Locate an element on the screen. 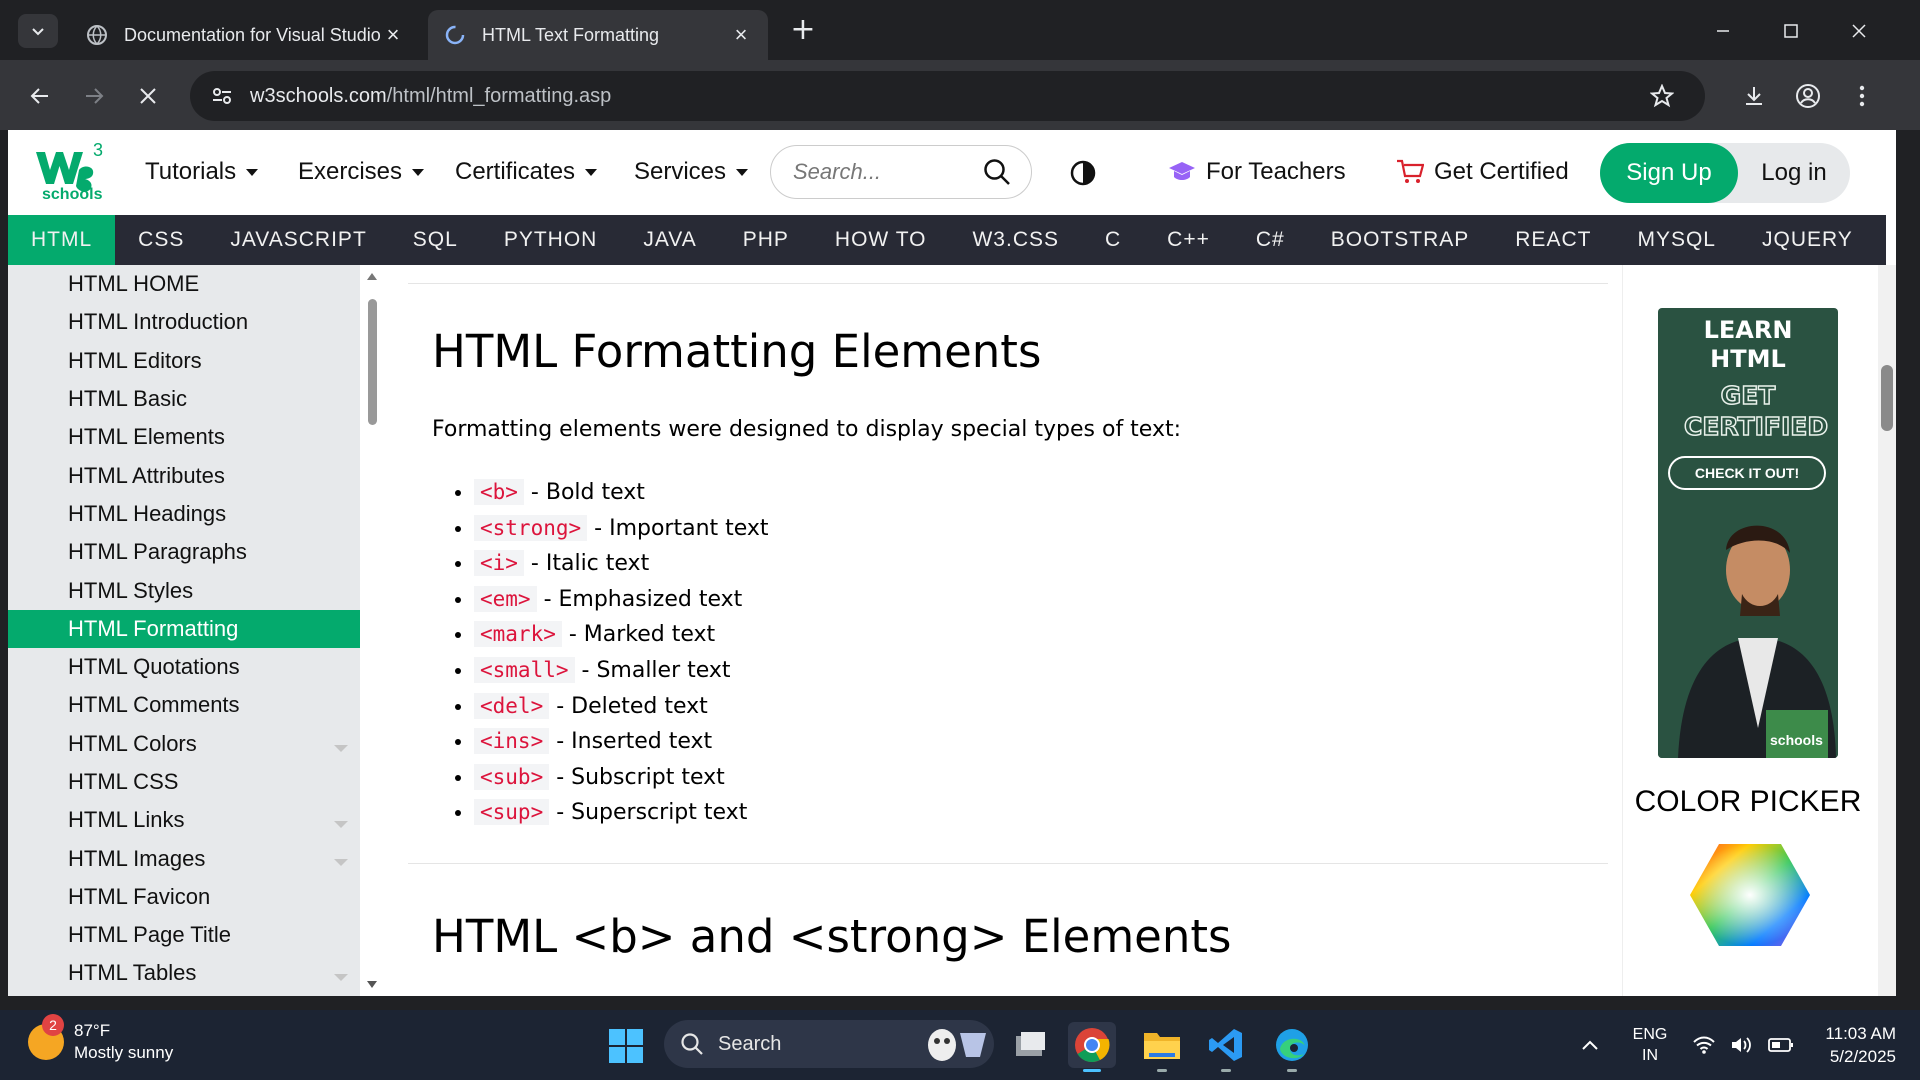  tab-html-formatting: HTML Text Formatting × is located at coordinates (598, 35).